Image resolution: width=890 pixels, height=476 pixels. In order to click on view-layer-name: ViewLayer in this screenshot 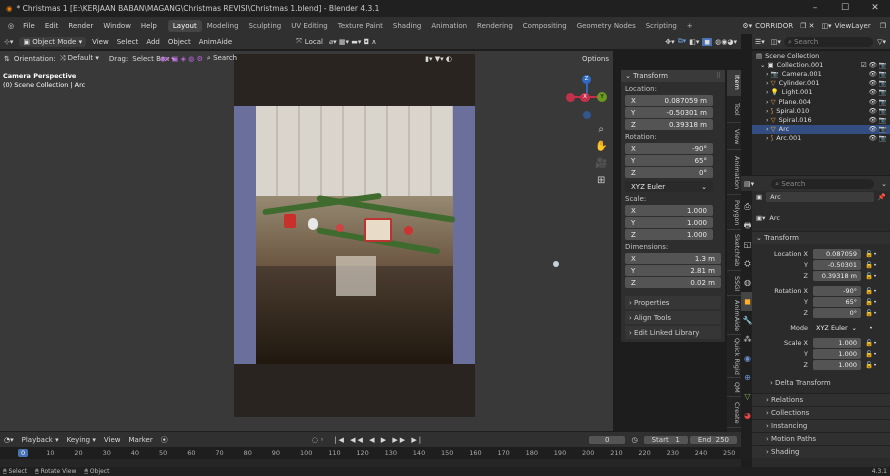, I will do `click(853, 26)`.